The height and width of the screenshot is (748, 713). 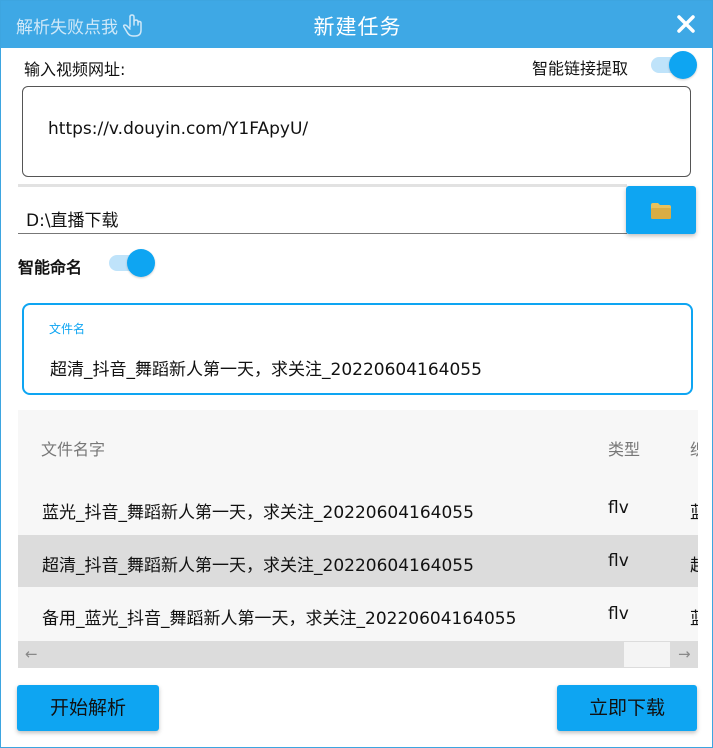 I want to click on row-extra: 超, so click(x=694, y=563).